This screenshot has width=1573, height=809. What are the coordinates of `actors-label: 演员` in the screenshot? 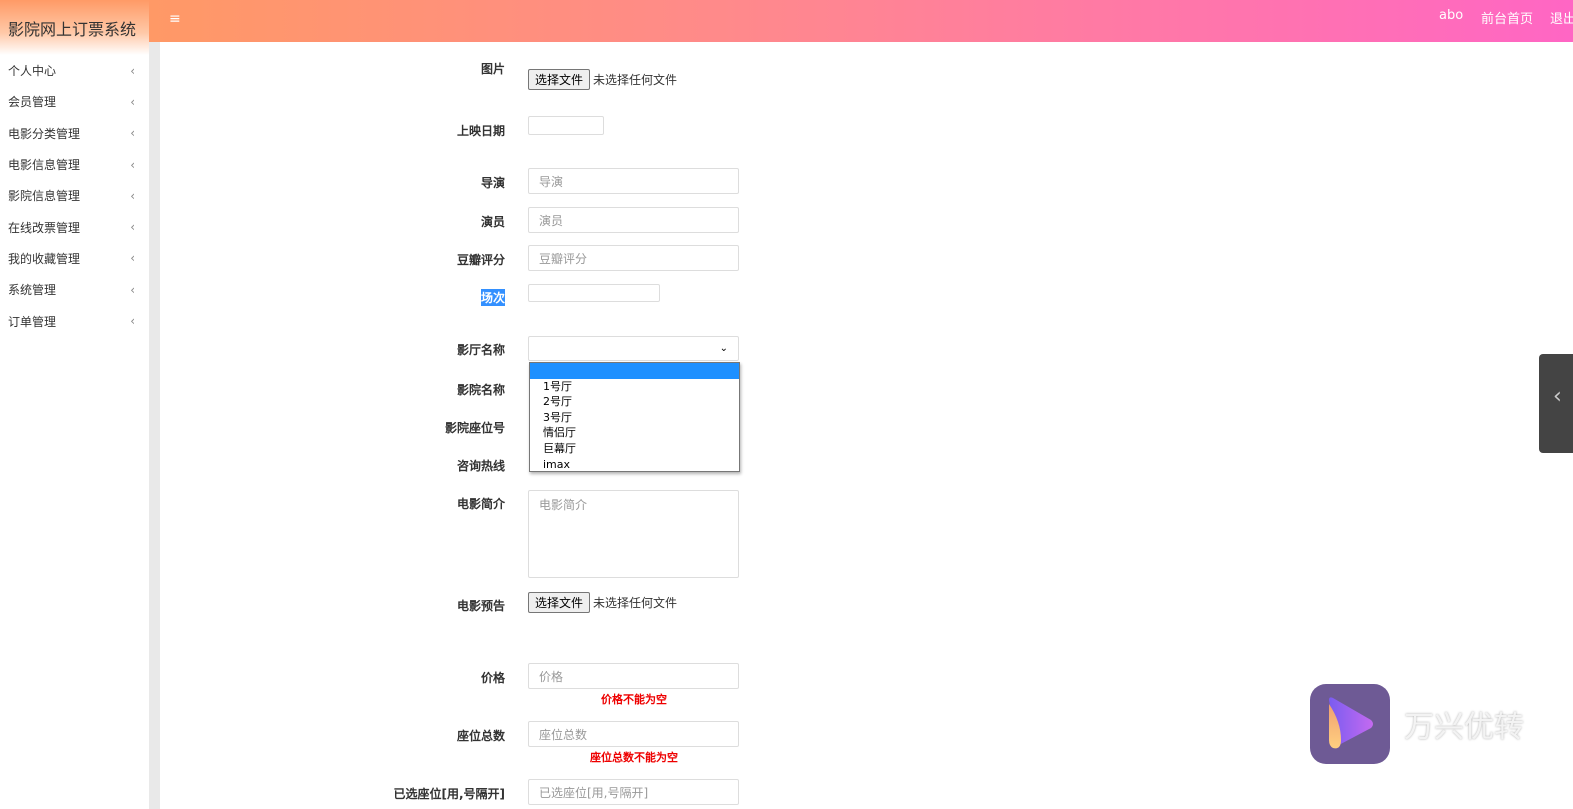 It's located at (492, 222).